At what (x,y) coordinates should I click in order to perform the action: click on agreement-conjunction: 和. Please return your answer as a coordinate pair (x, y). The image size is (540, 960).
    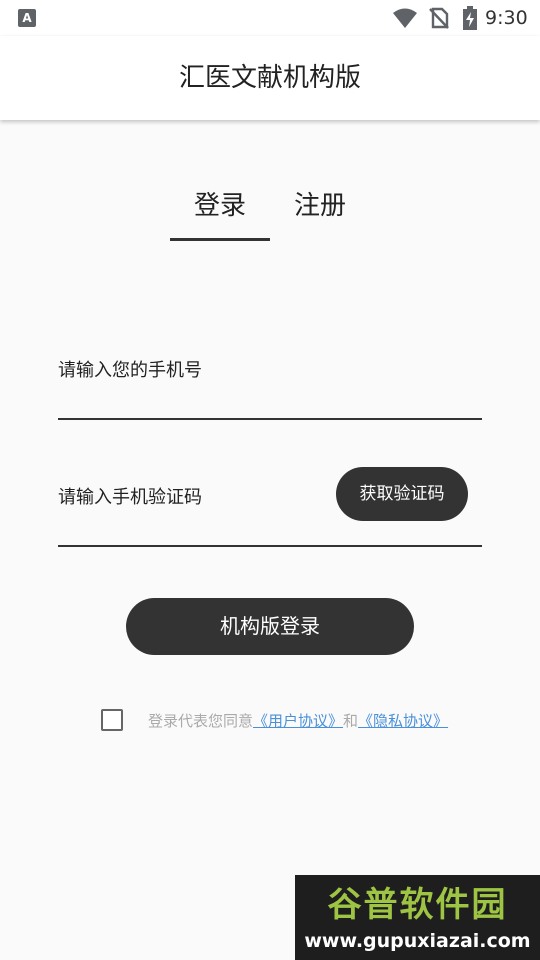
    Looking at the image, I should click on (351, 721).